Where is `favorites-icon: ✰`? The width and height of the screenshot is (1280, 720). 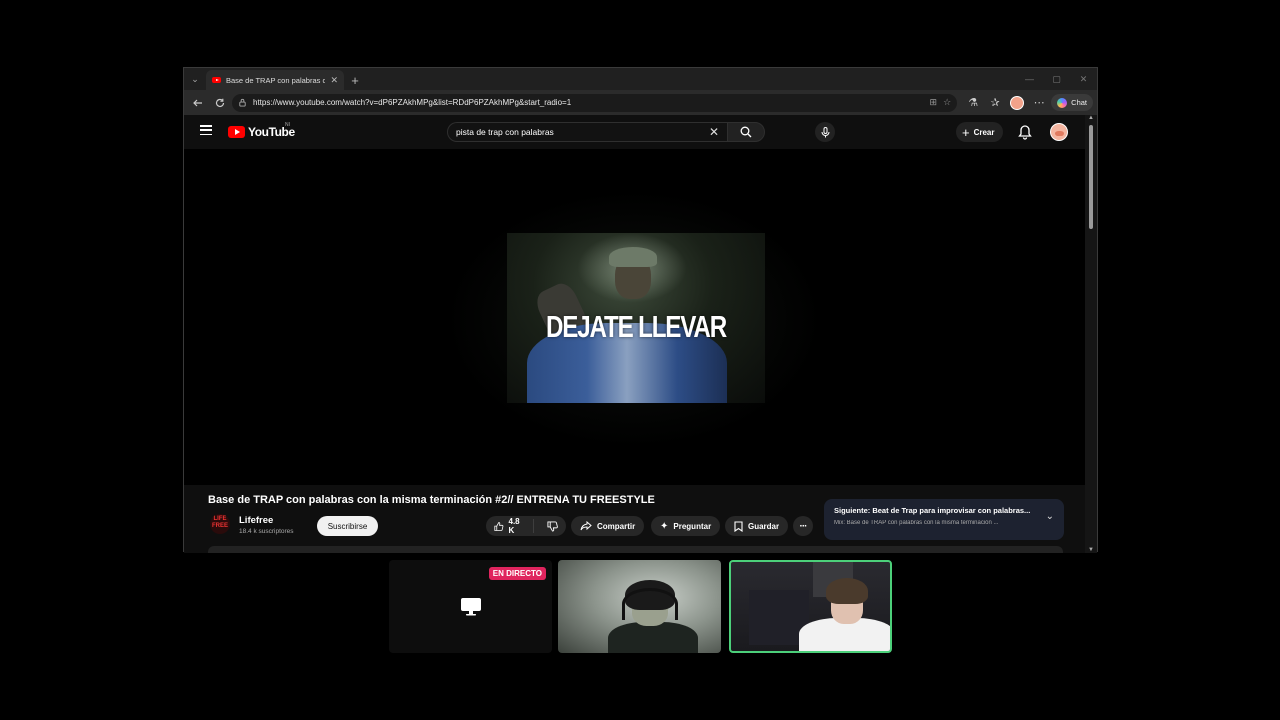 favorites-icon: ✰ is located at coordinates (995, 103).